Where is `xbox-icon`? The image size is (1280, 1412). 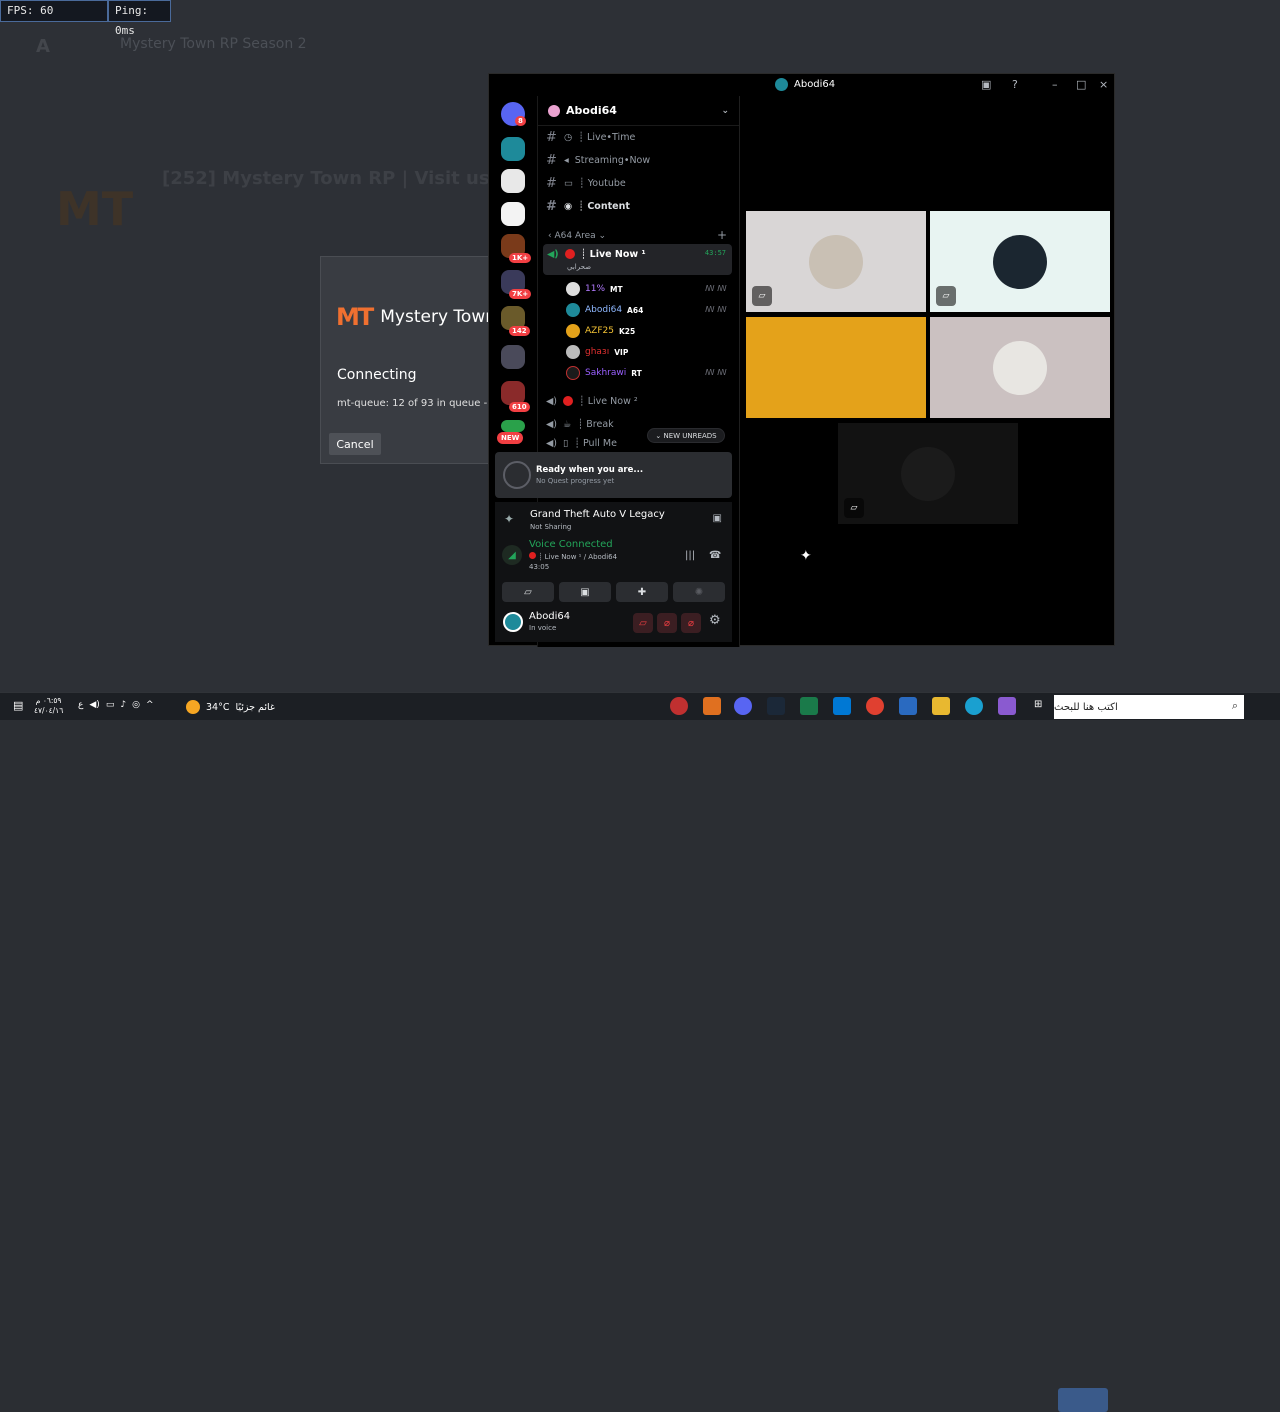
xbox-icon is located at coordinates (809, 706).